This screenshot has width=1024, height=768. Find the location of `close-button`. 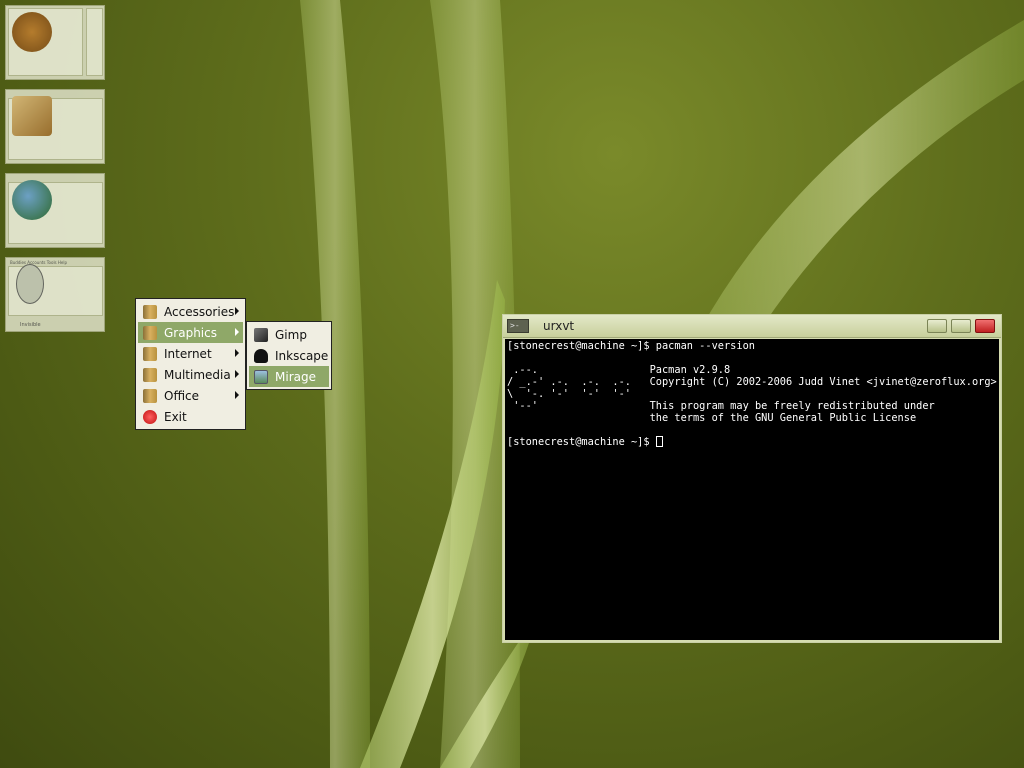

close-button is located at coordinates (985, 326).